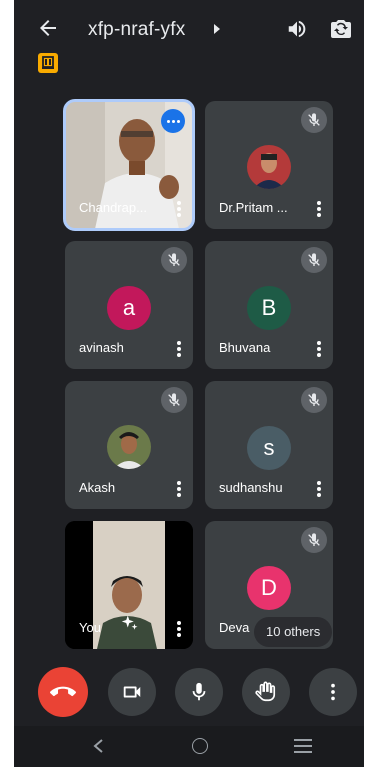 This screenshot has height=767, width=371. I want to click on meeting-info-caret-icon, so click(217, 29).